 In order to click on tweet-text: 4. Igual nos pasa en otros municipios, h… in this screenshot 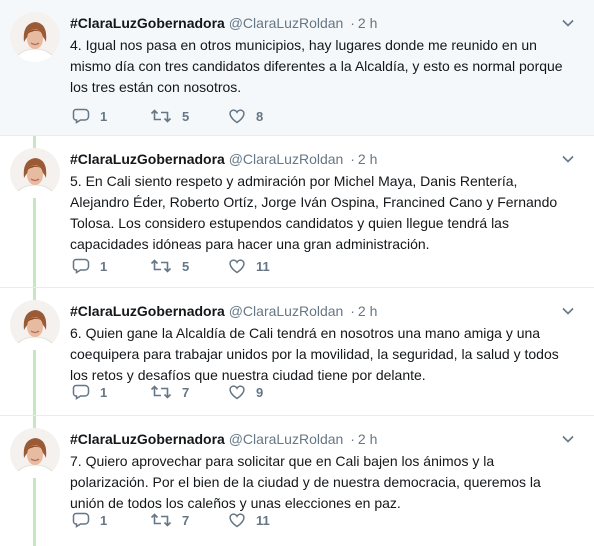, I will do `click(316, 66)`.